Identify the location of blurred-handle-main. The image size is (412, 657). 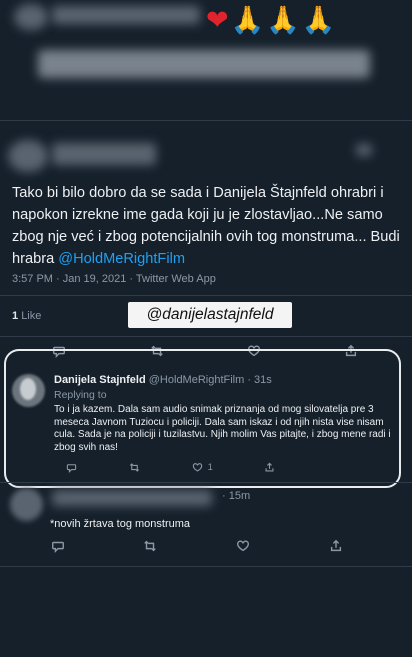
(364, 150).